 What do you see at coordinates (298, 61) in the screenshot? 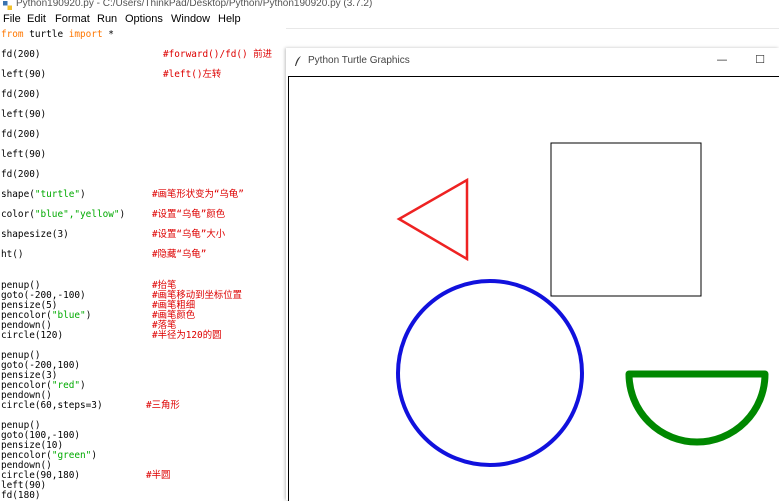
I see `feather-icon` at bounding box center [298, 61].